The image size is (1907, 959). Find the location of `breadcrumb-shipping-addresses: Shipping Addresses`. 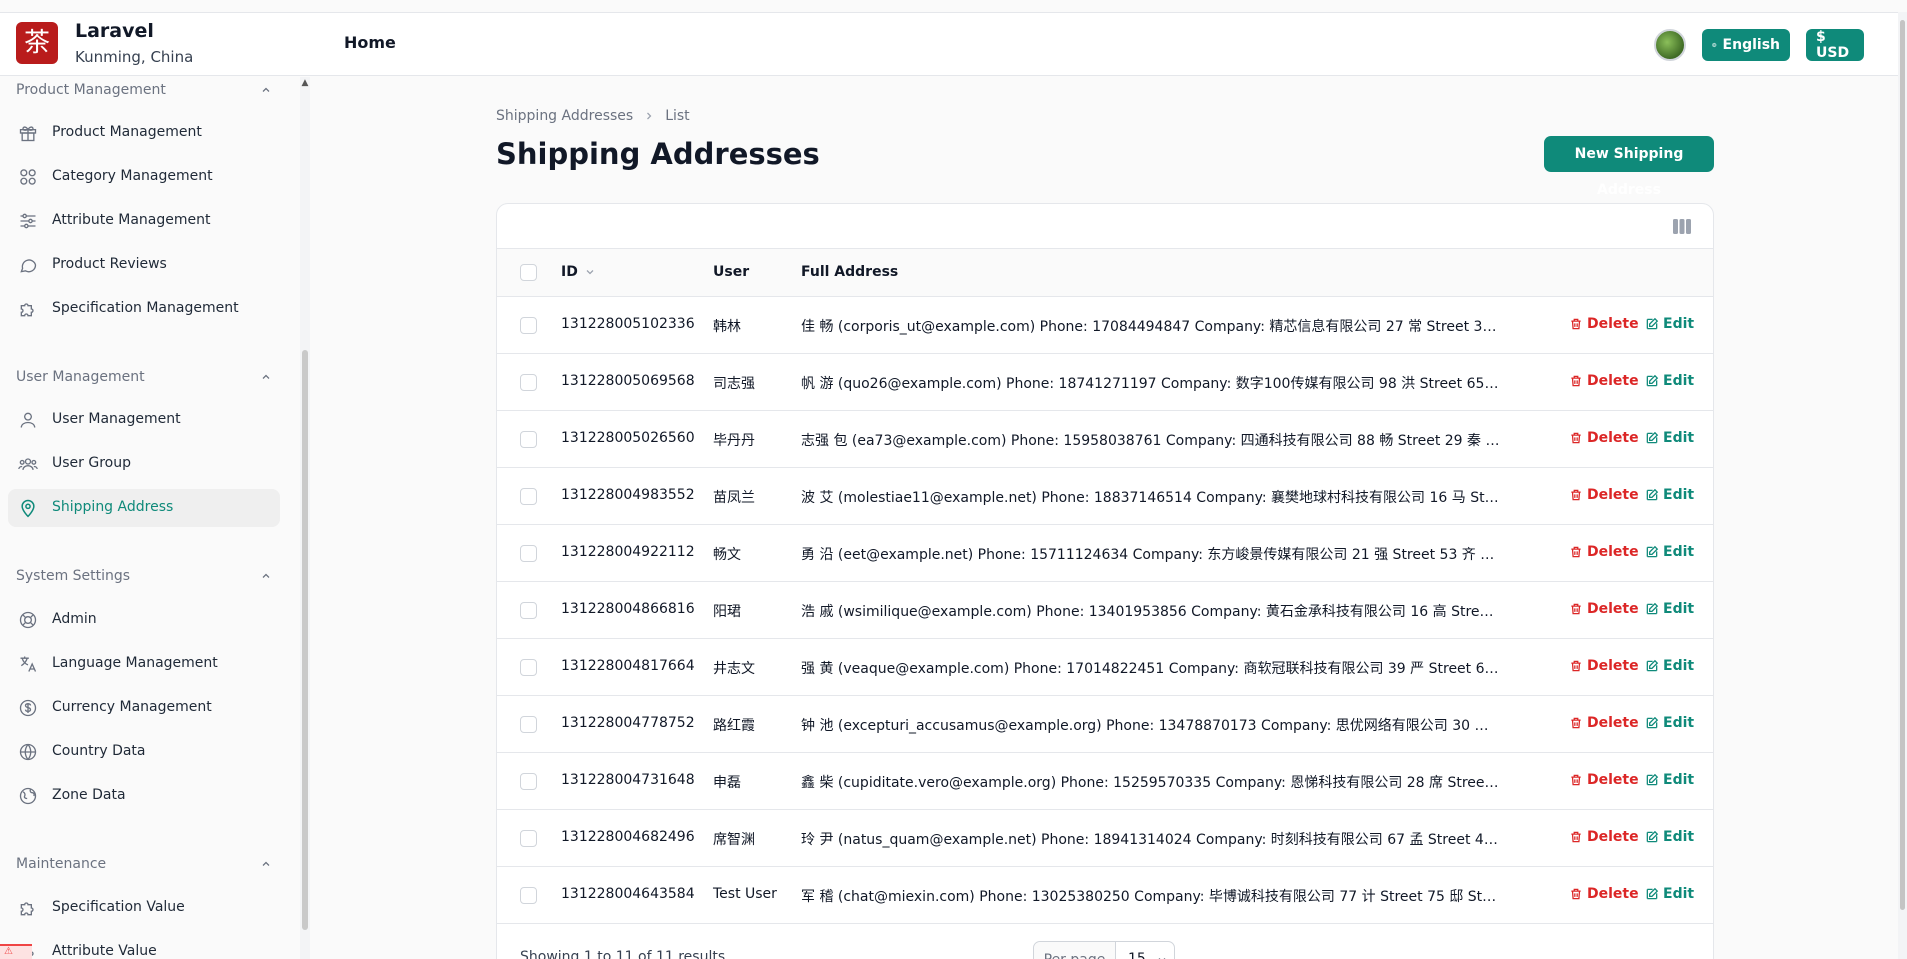

breadcrumb-shipping-addresses: Shipping Addresses is located at coordinates (564, 116).